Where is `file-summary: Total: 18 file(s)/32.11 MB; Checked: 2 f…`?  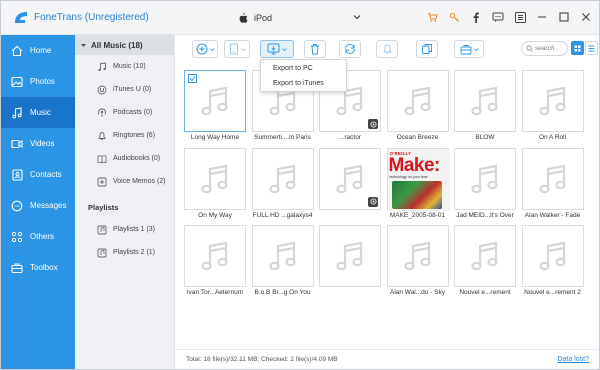 file-summary: Total: 18 file(s)/32.11 MB; Checked: 2 f… is located at coordinates (262, 359).